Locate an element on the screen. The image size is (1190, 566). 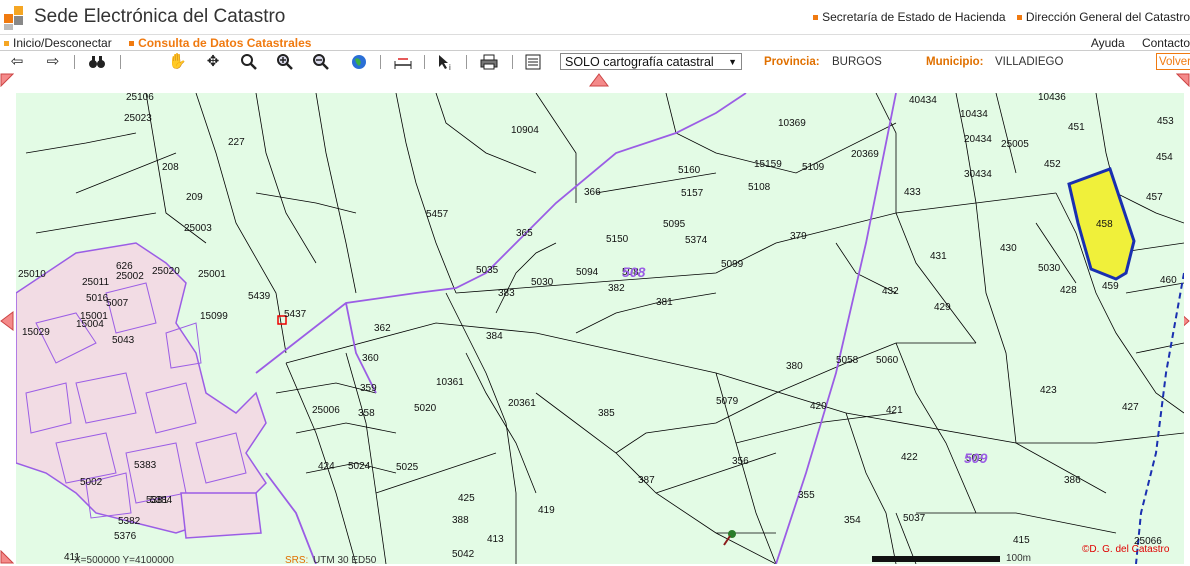
catastro-logo is located at coordinates (17, 18).